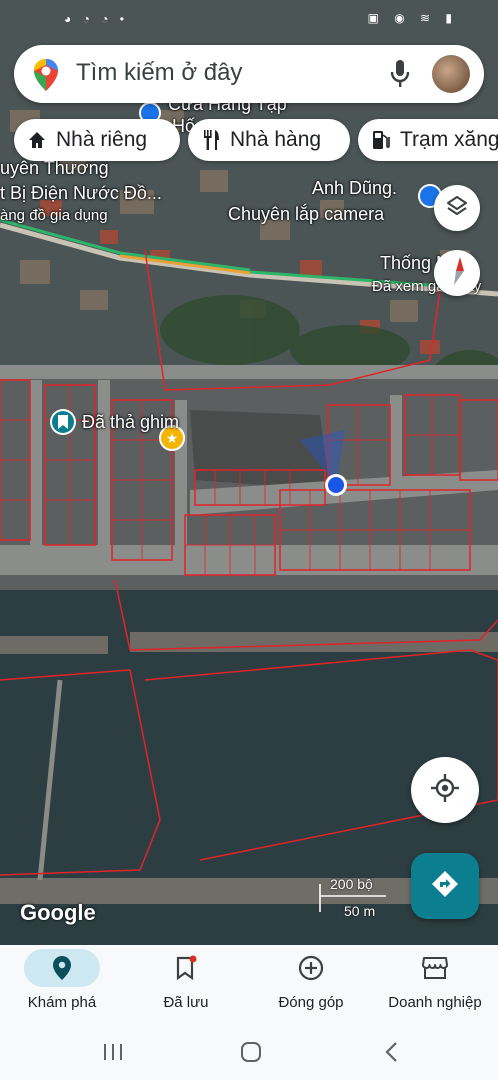  What do you see at coordinates (435, 968) in the screenshot?
I see `storefront-icon` at bounding box center [435, 968].